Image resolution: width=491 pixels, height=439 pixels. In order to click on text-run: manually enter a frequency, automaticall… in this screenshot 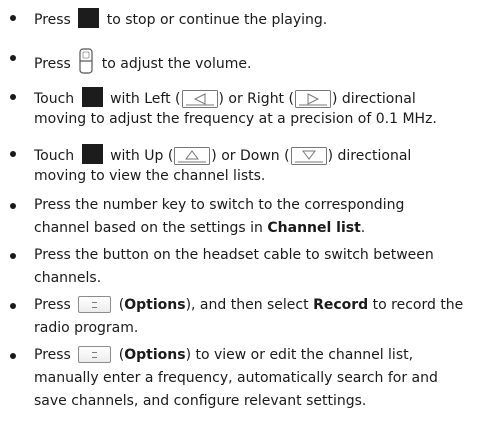, I will do `click(236, 378)`.